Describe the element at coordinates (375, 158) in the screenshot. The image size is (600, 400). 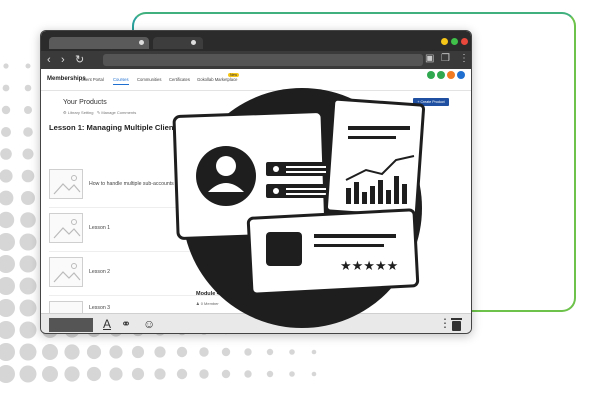
I see `chart-card` at that location.